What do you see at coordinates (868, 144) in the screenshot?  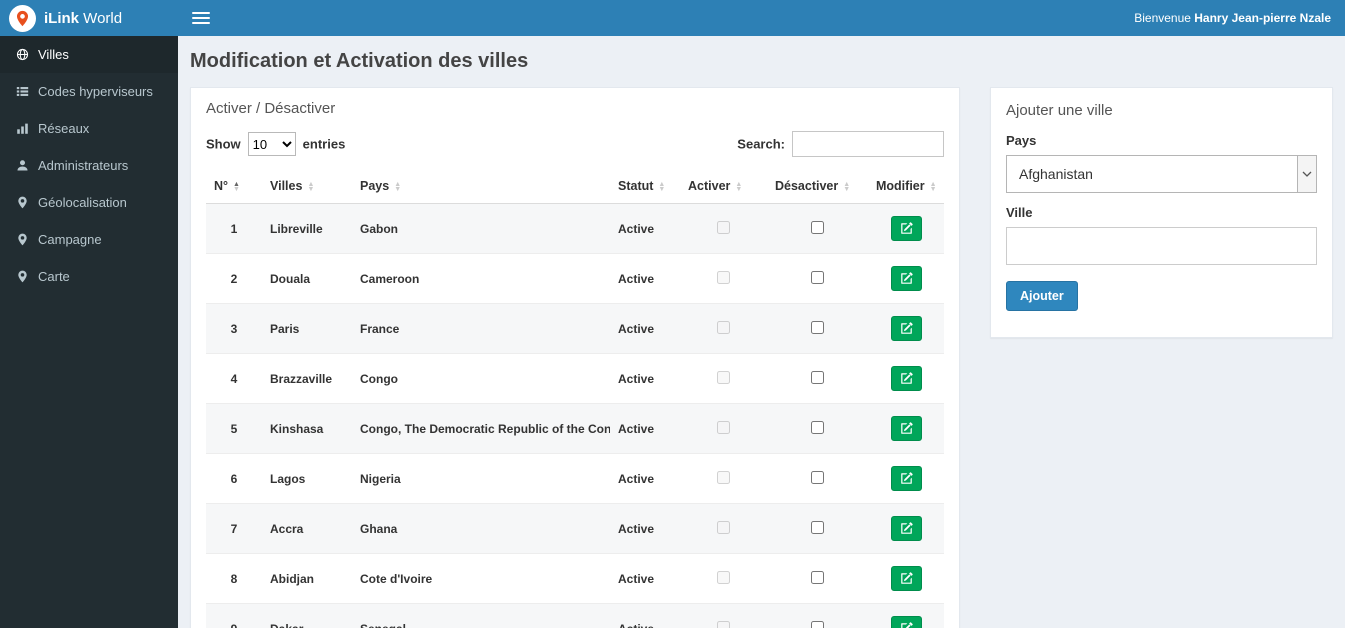 I see `search-input` at bounding box center [868, 144].